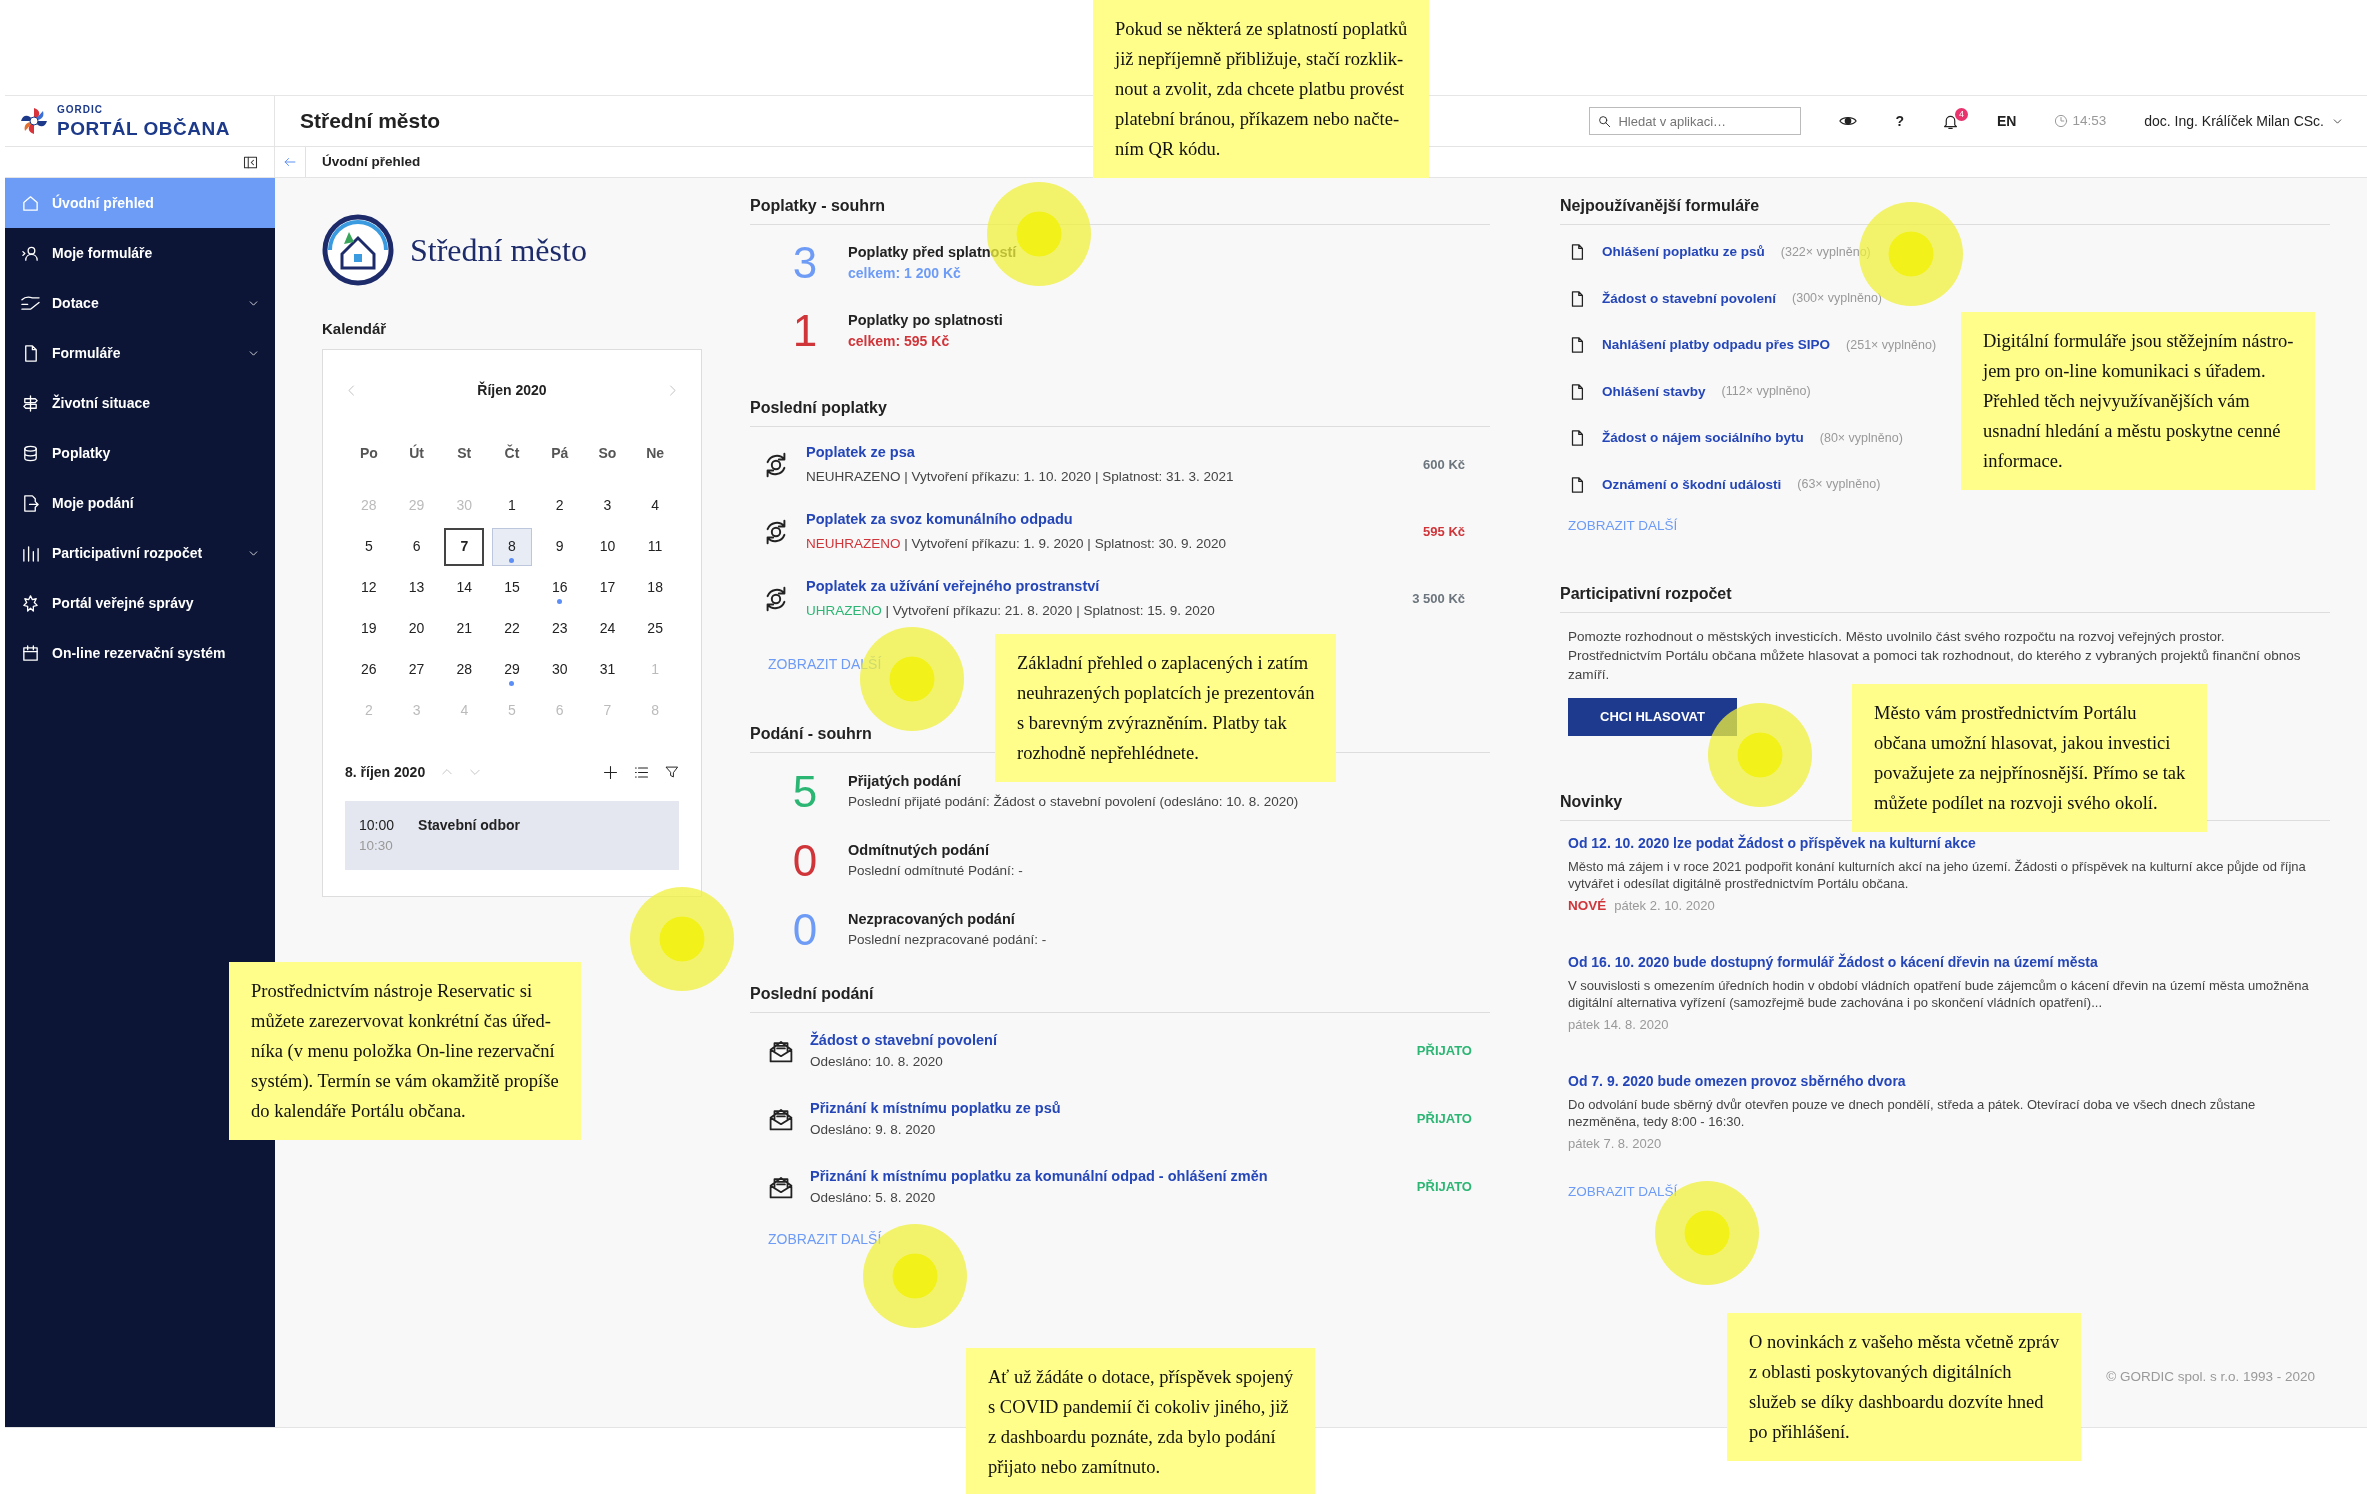  I want to click on home-icon, so click(30, 203).